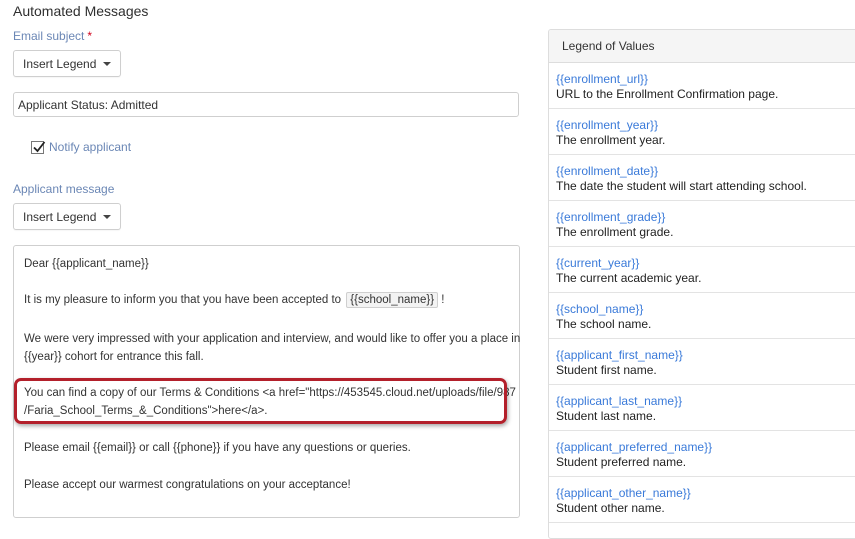  I want to click on legend-desc: URL to the Enrollment Confirmation page., so click(667, 94).